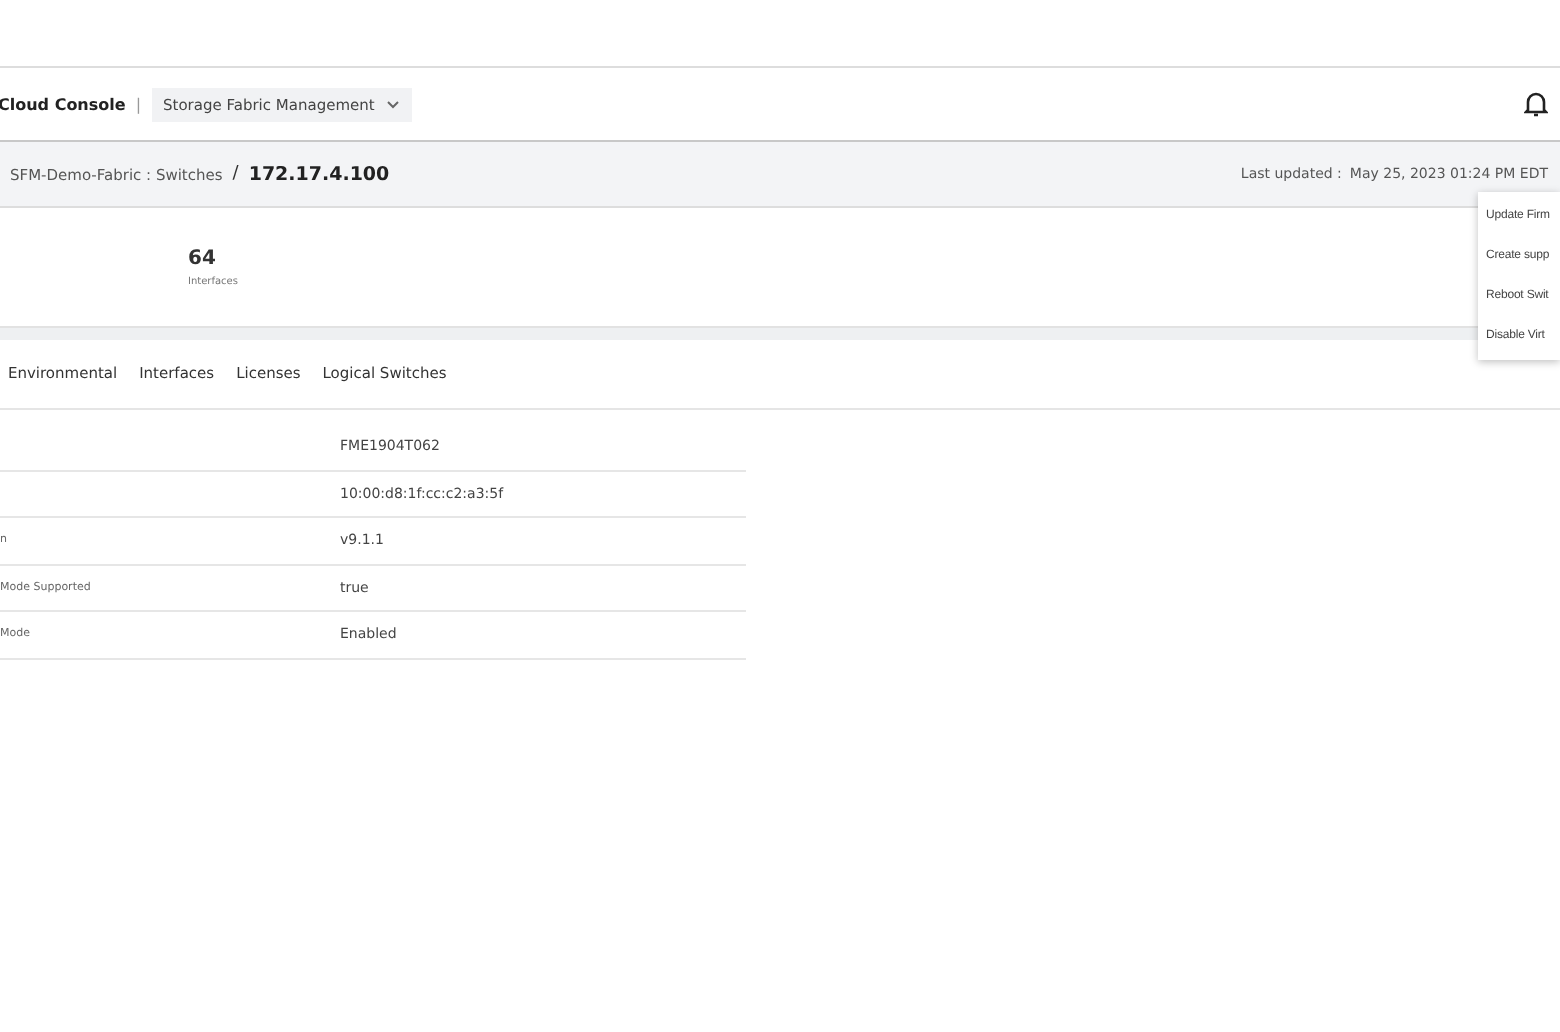 The height and width of the screenshot is (1032, 1560). I want to click on caret-icon, so click(393, 104).